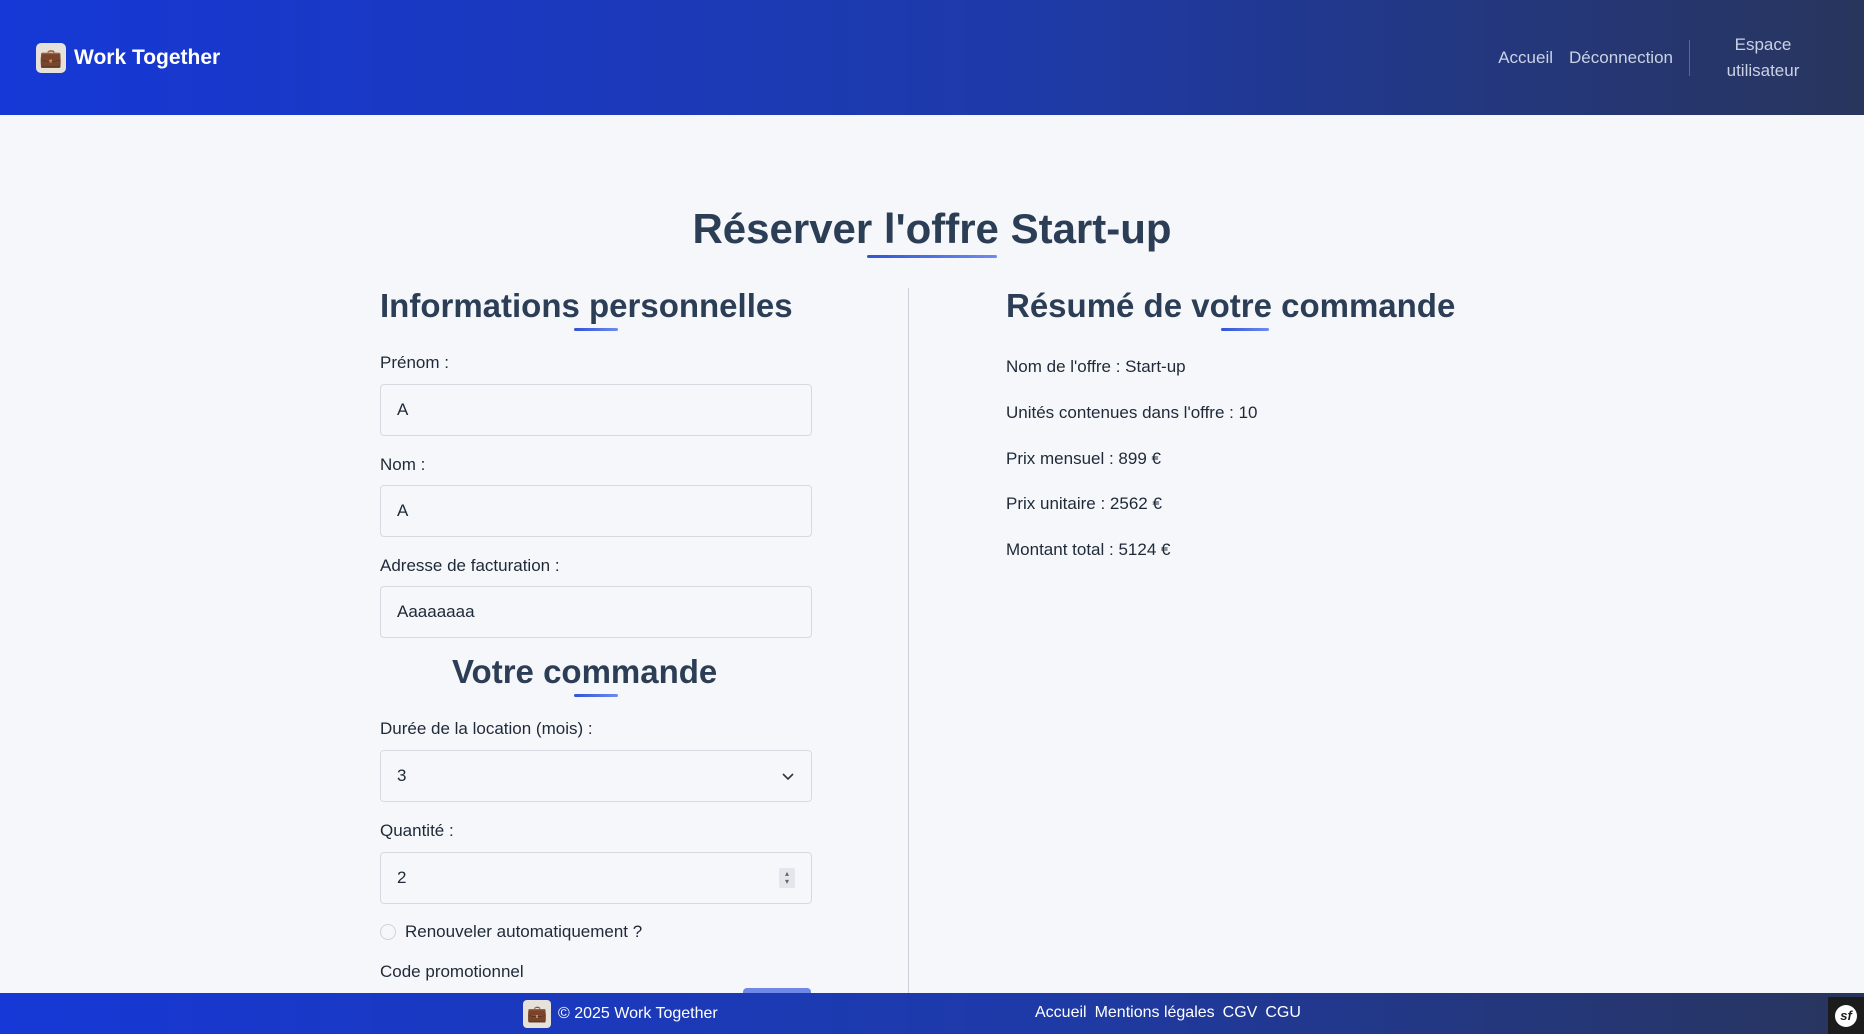 This screenshot has height=1034, width=1864. Describe the element at coordinates (414, 362) in the screenshot. I see `firstname-label: Prénom :` at that location.